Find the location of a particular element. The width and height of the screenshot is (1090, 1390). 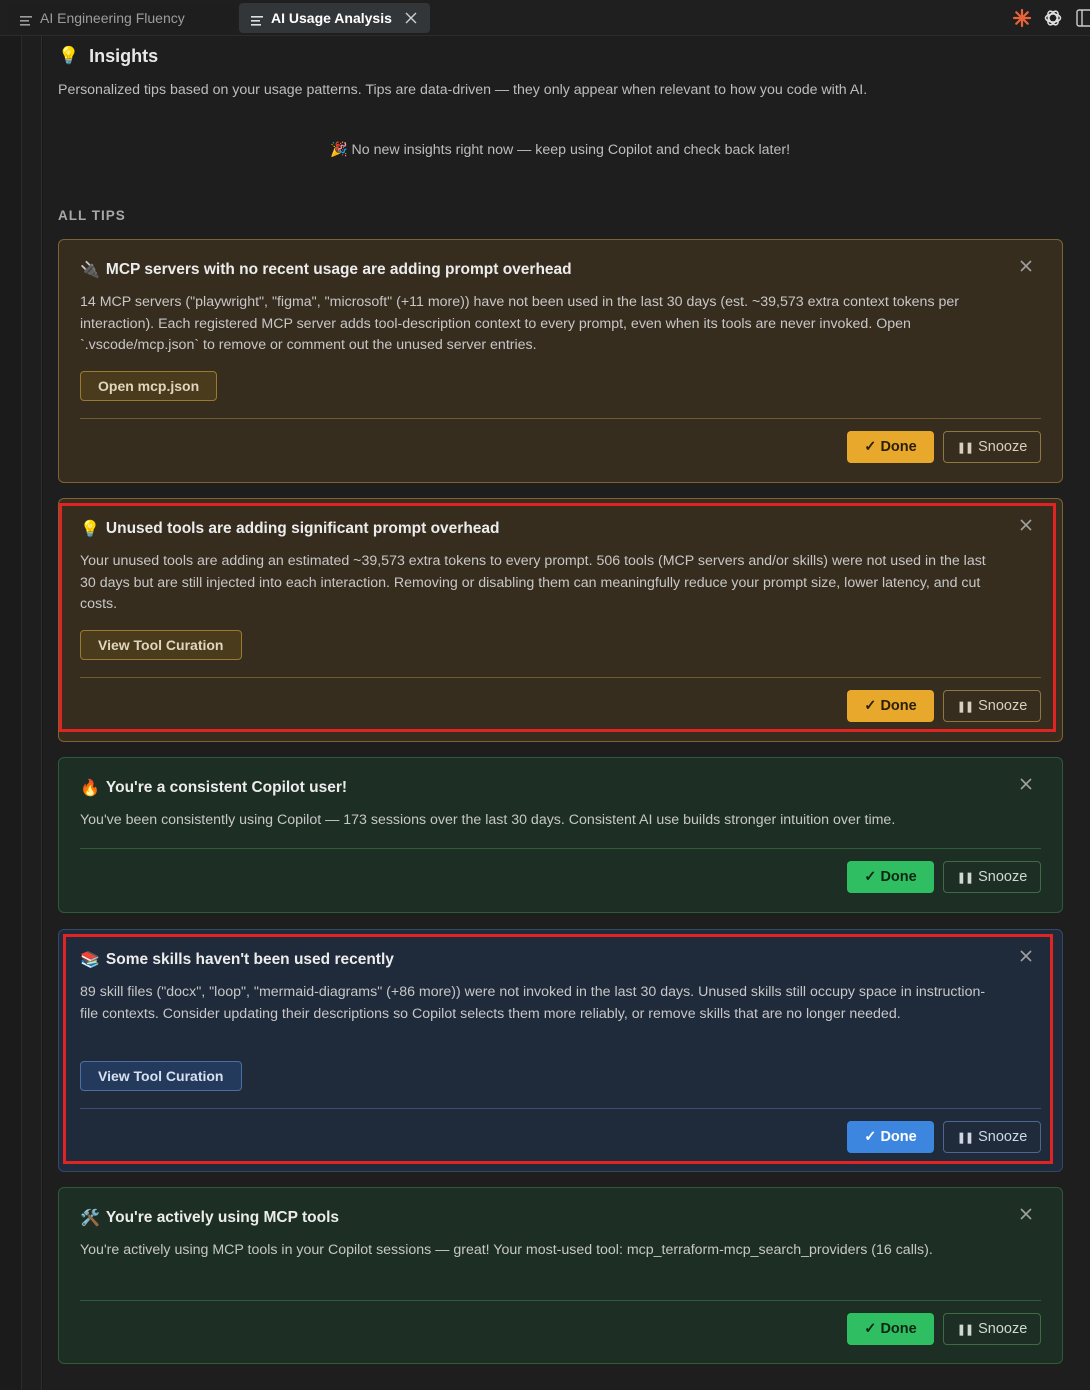

tip-title: 🛠️ You're actively using MCP tools is located at coordinates (209, 1218).